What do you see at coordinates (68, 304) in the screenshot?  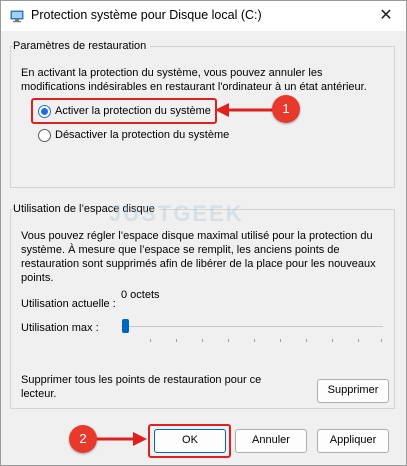 I see `current-usage-label: Utilisation actuelle :` at bounding box center [68, 304].